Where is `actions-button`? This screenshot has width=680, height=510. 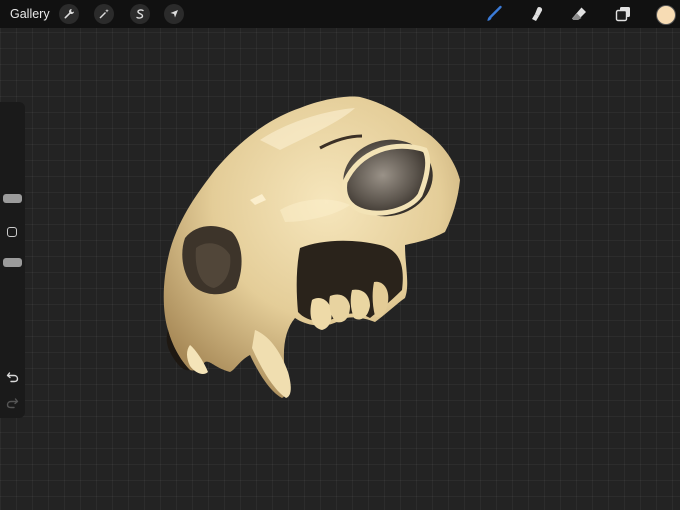 actions-button is located at coordinates (69, 14).